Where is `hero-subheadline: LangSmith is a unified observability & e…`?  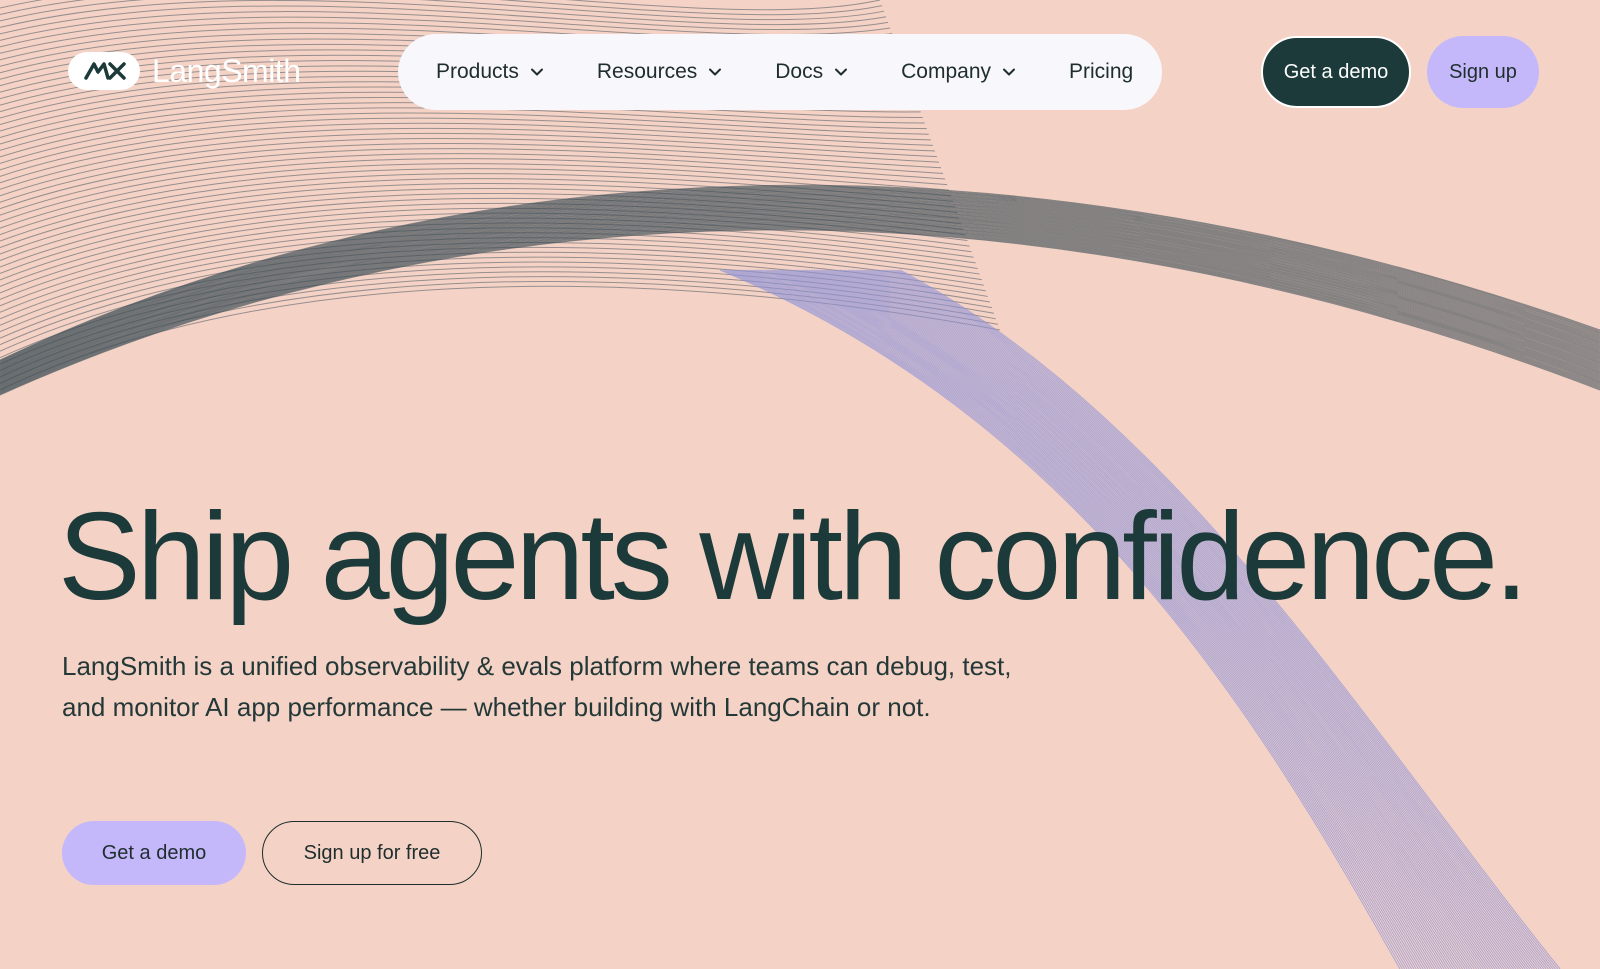
hero-subheadline: LangSmith is a unified observability & e… is located at coordinates (537, 686).